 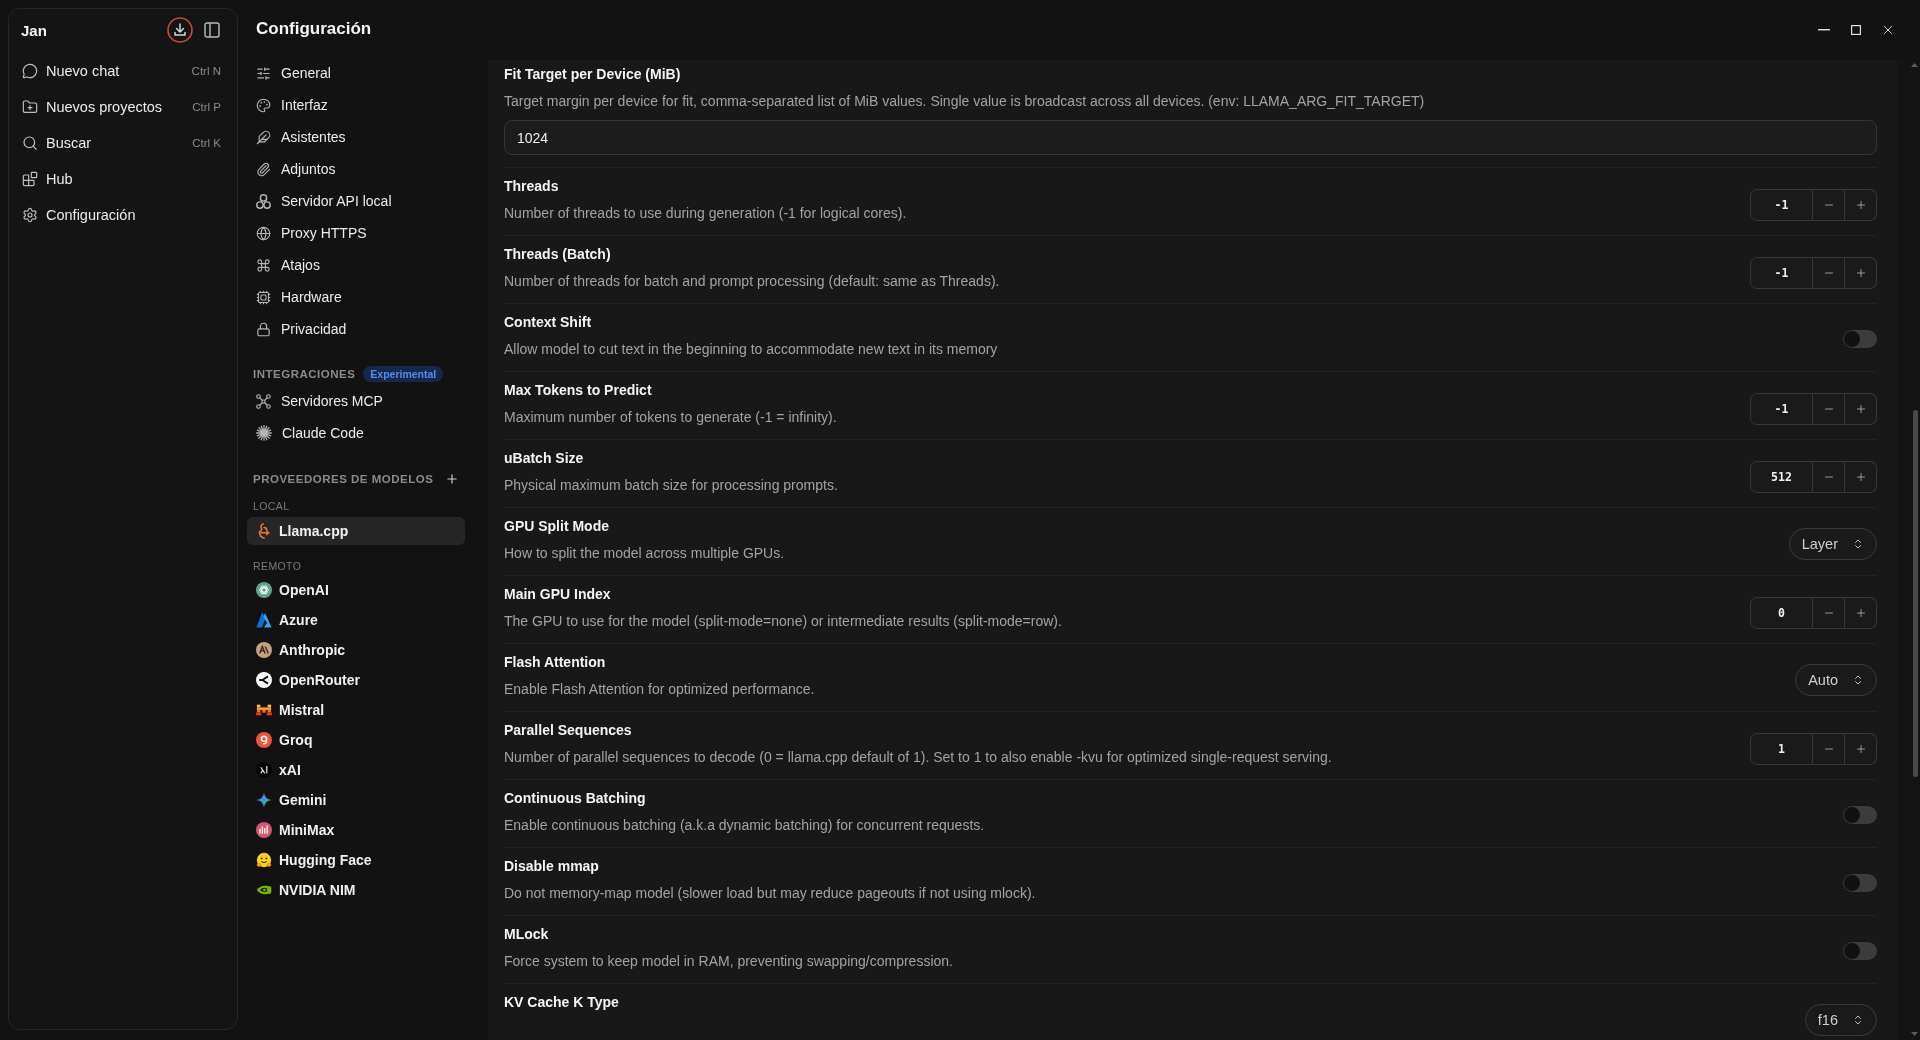 What do you see at coordinates (356, 233) in the screenshot?
I see `nav-item: Proxy HTTPS` at bounding box center [356, 233].